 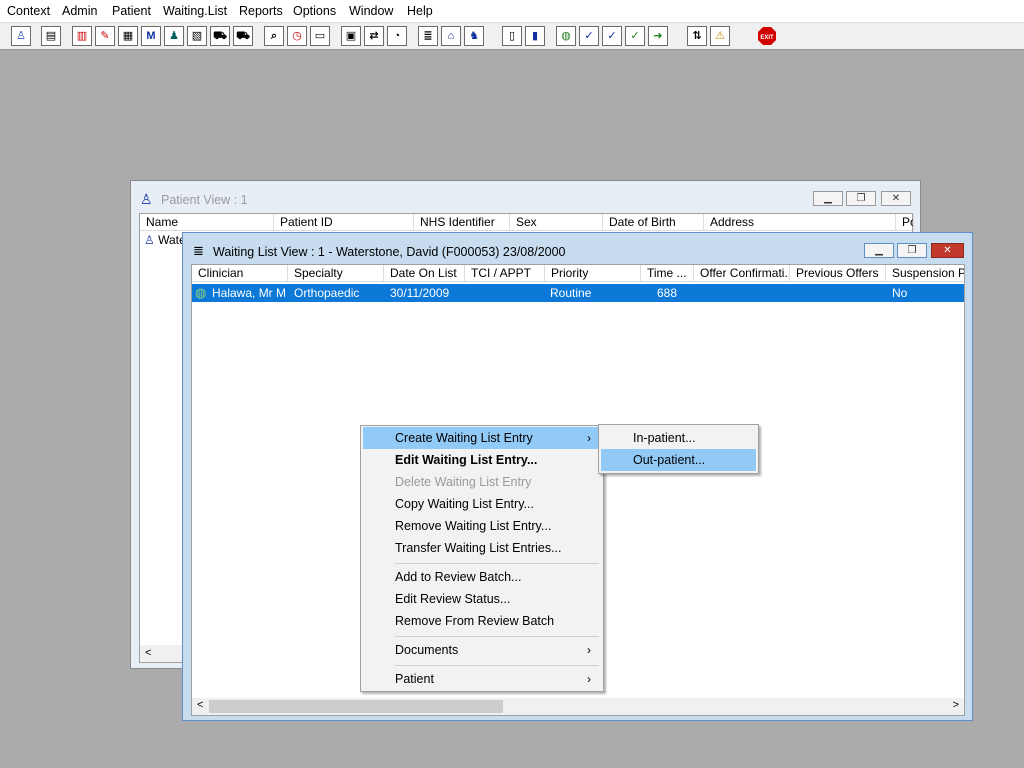 I want to click on page-icon: ▯, so click(x=512, y=36).